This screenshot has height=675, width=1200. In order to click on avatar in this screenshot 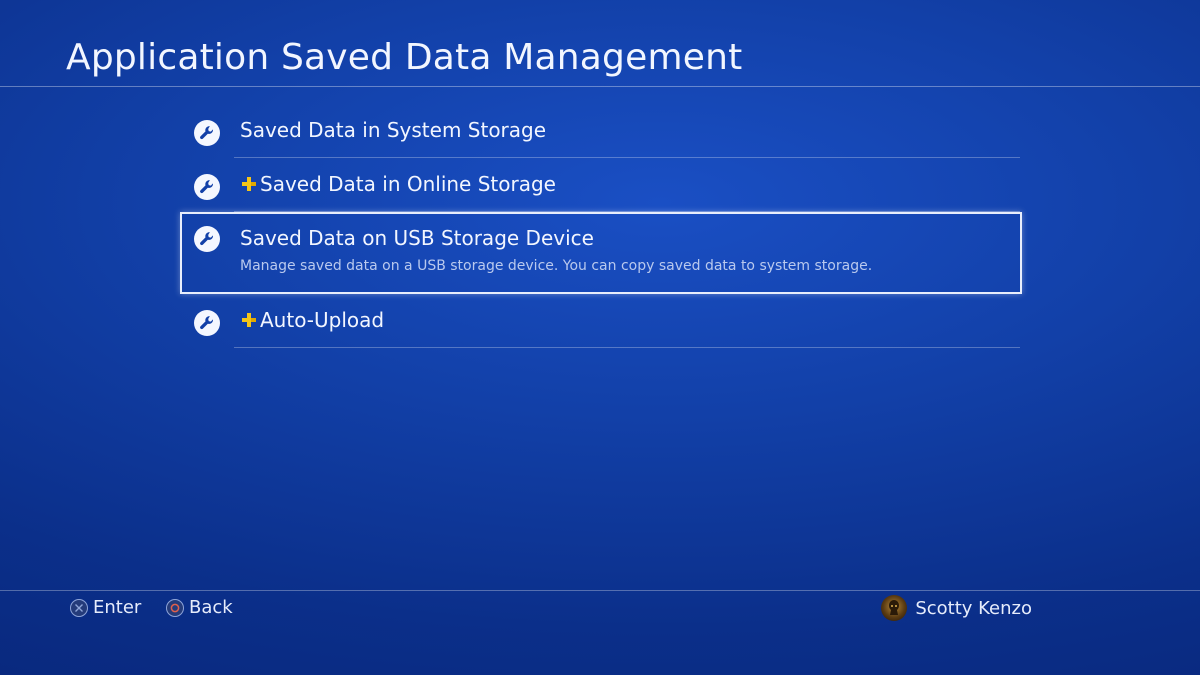, I will do `click(894, 608)`.